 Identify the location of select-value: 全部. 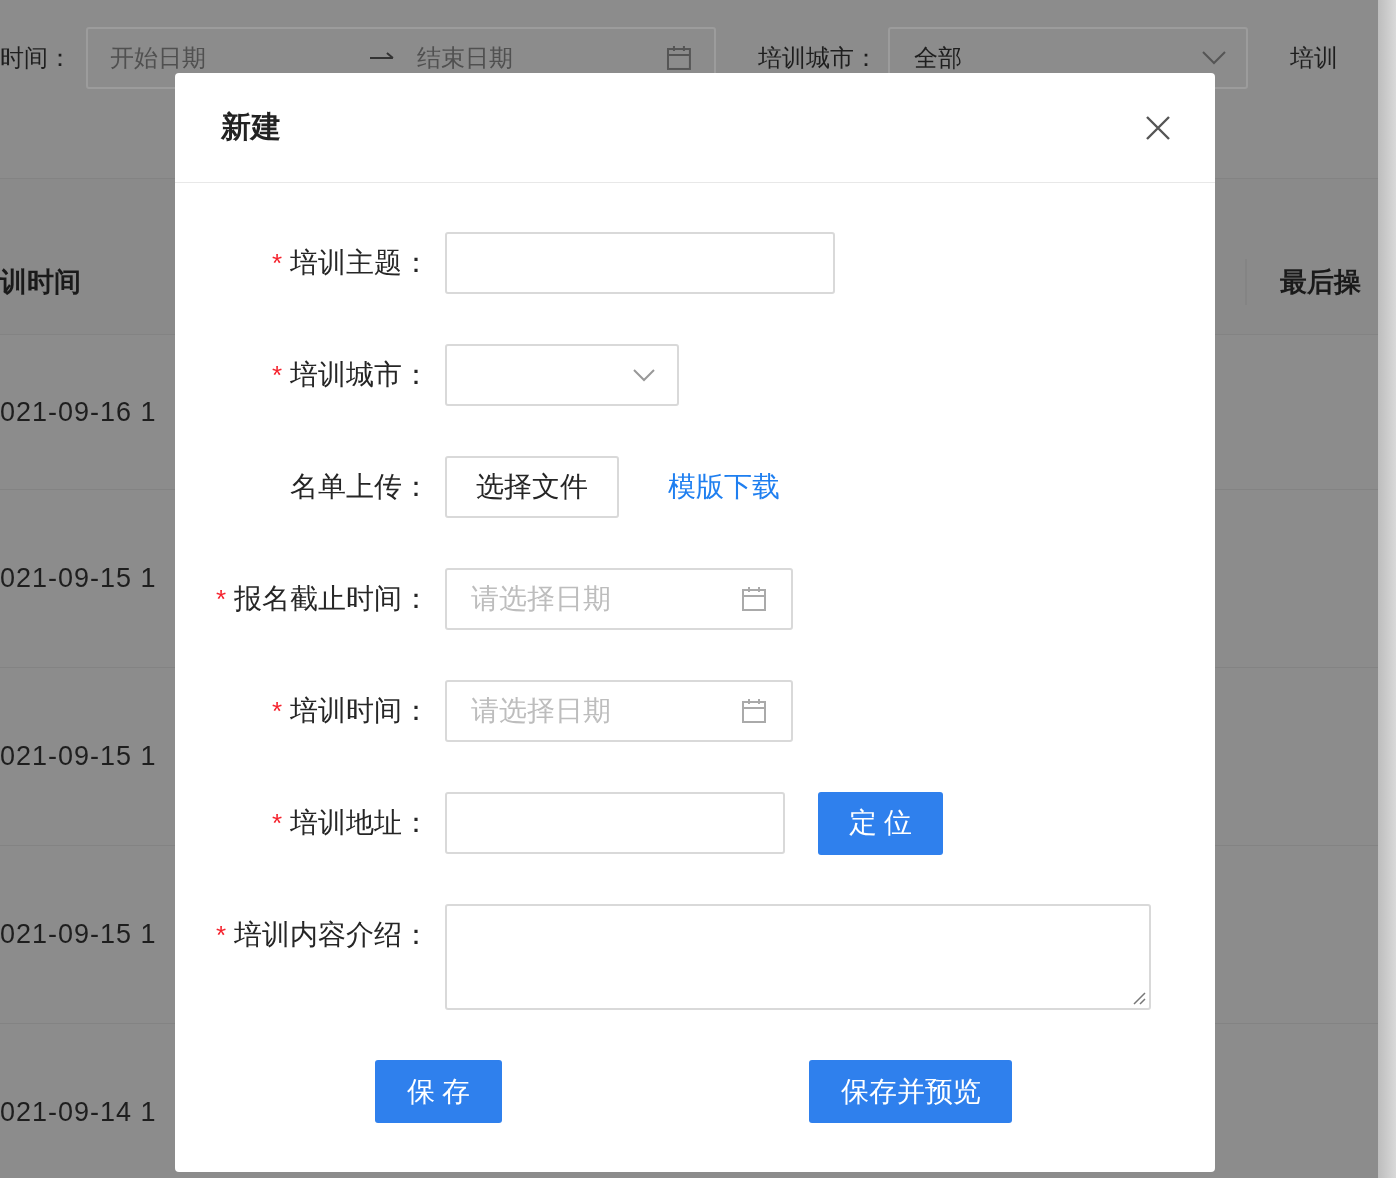
(938, 58).